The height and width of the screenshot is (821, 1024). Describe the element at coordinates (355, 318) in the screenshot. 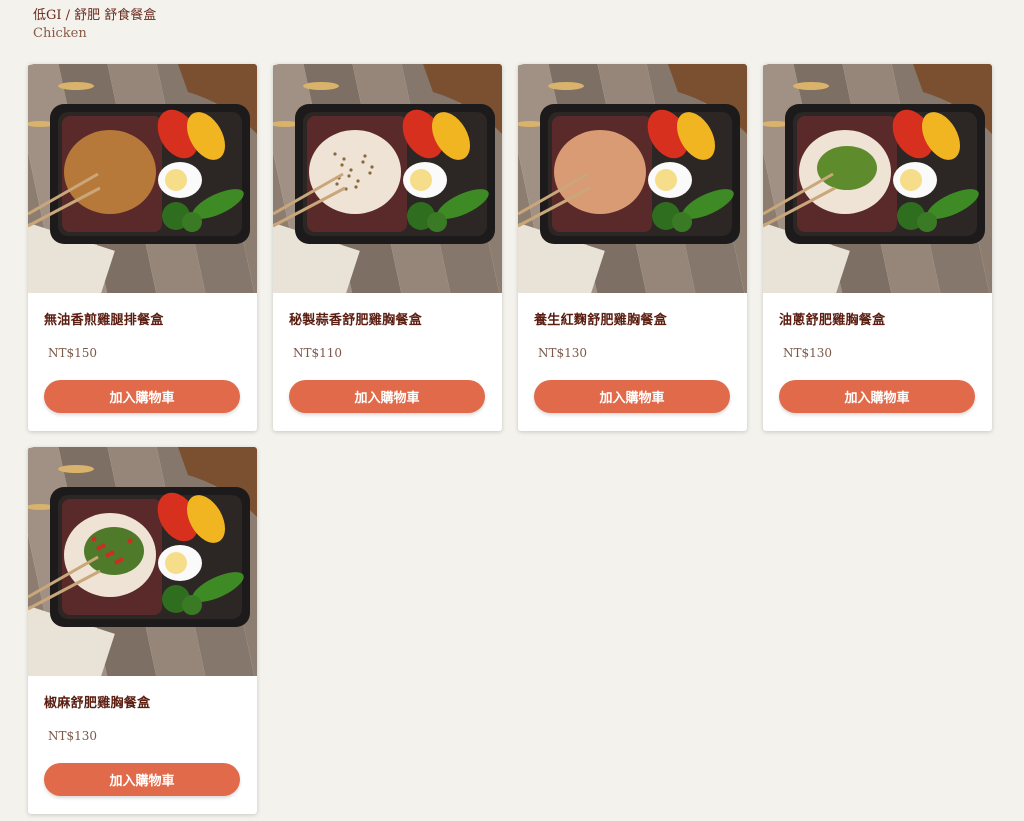

I see `product-name: 秘製蒜香舒肥雞胸餐盒` at that location.